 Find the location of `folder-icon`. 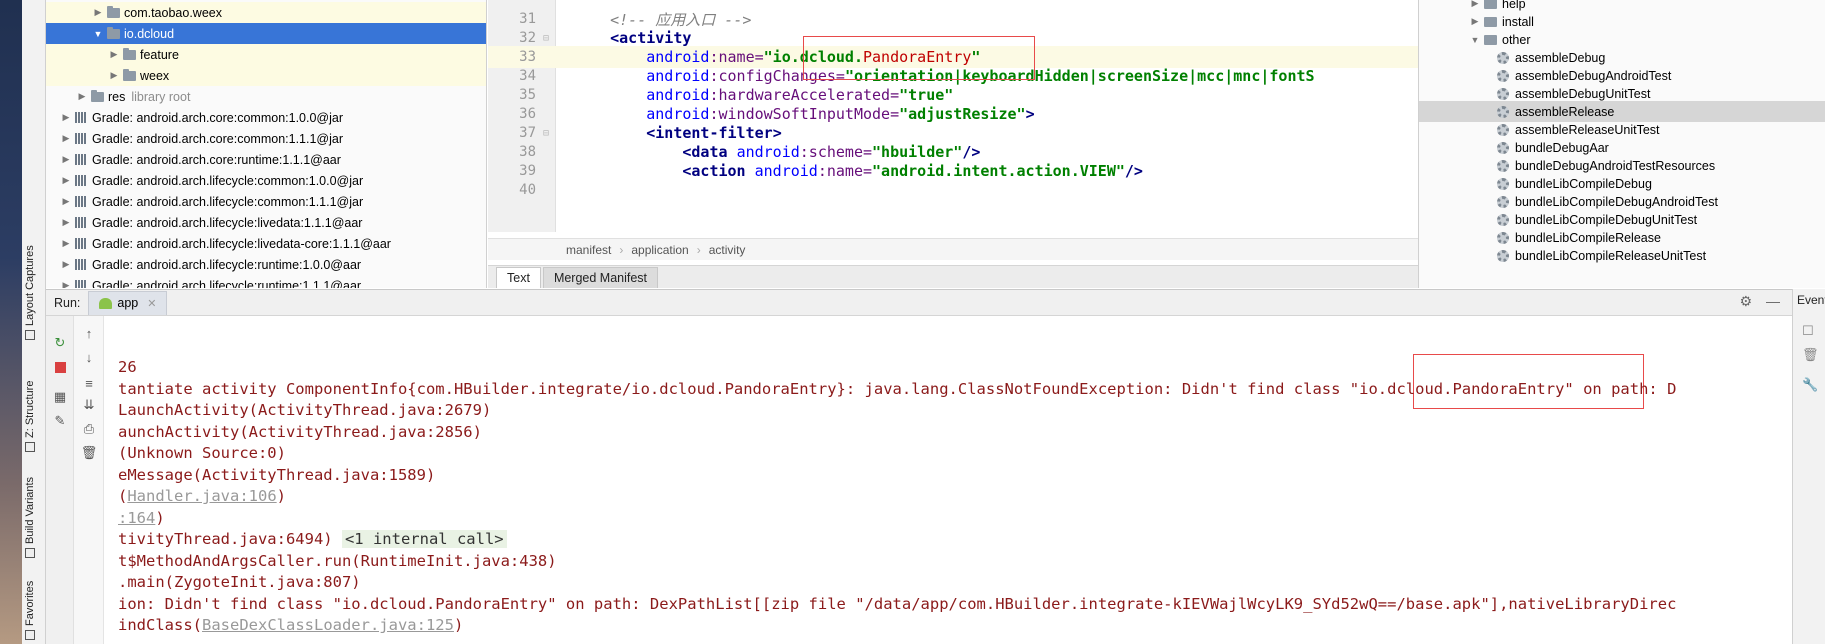

folder-icon is located at coordinates (97, 95).